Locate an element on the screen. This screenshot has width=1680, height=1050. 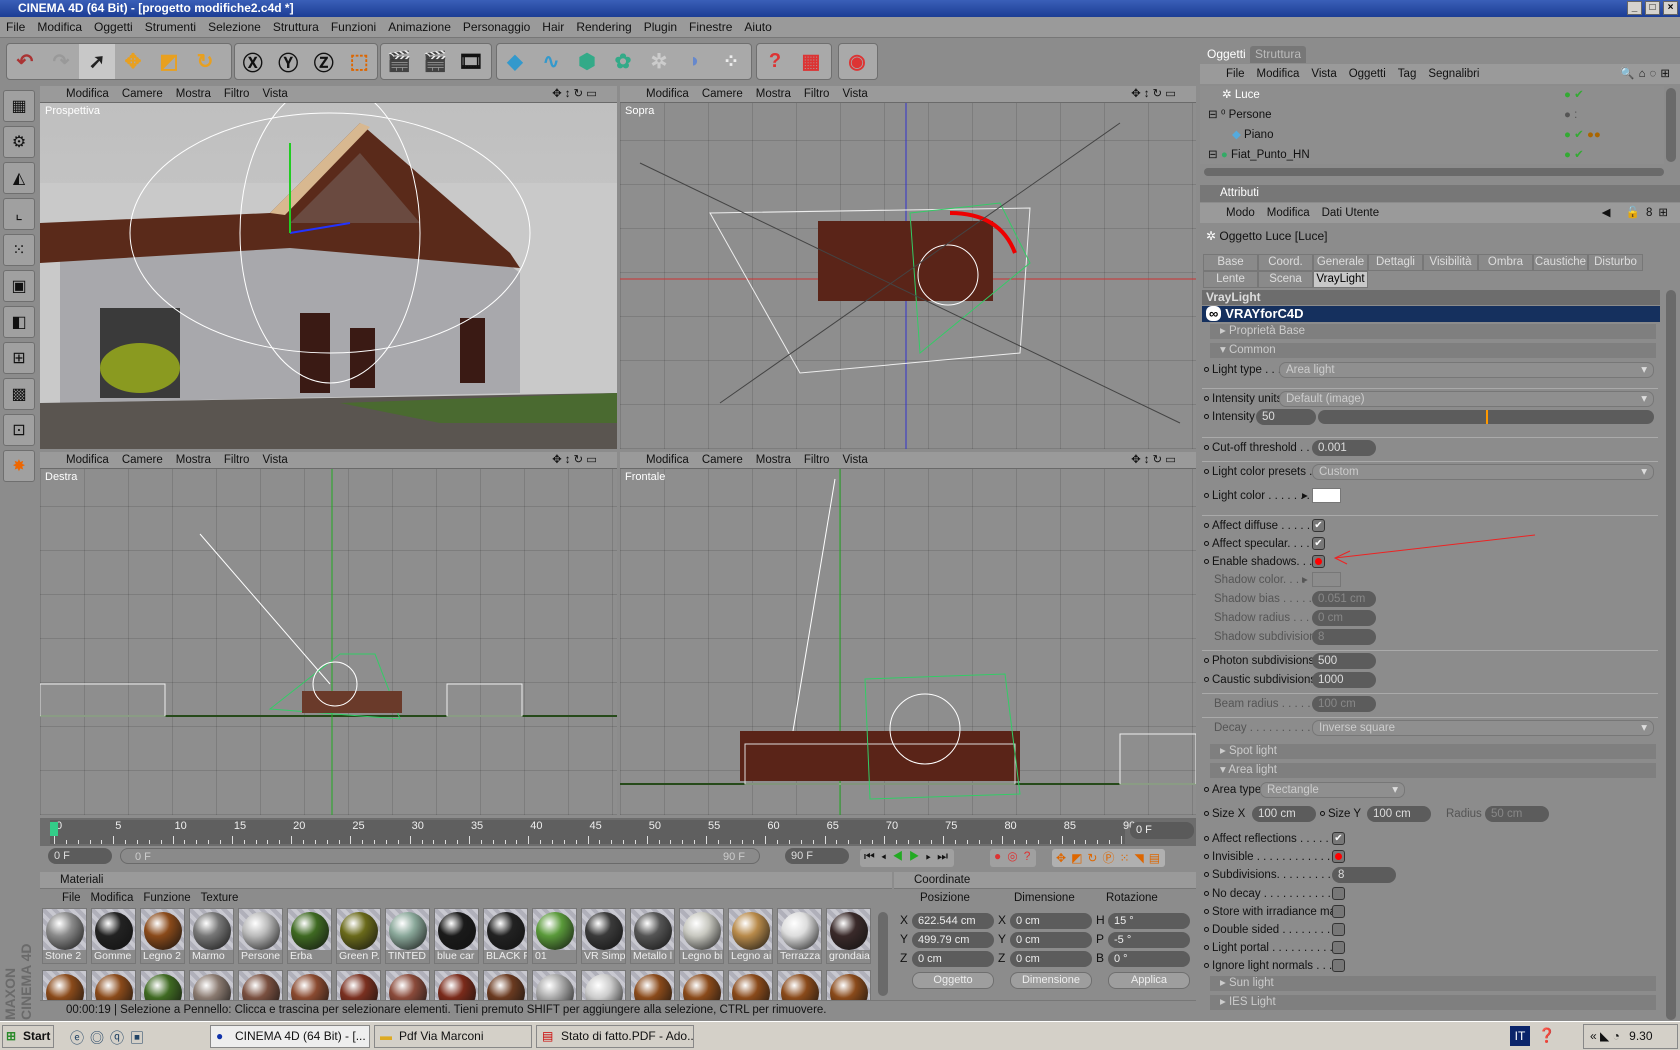
range-end-field: 90 F is located at coordinates (817, 856).